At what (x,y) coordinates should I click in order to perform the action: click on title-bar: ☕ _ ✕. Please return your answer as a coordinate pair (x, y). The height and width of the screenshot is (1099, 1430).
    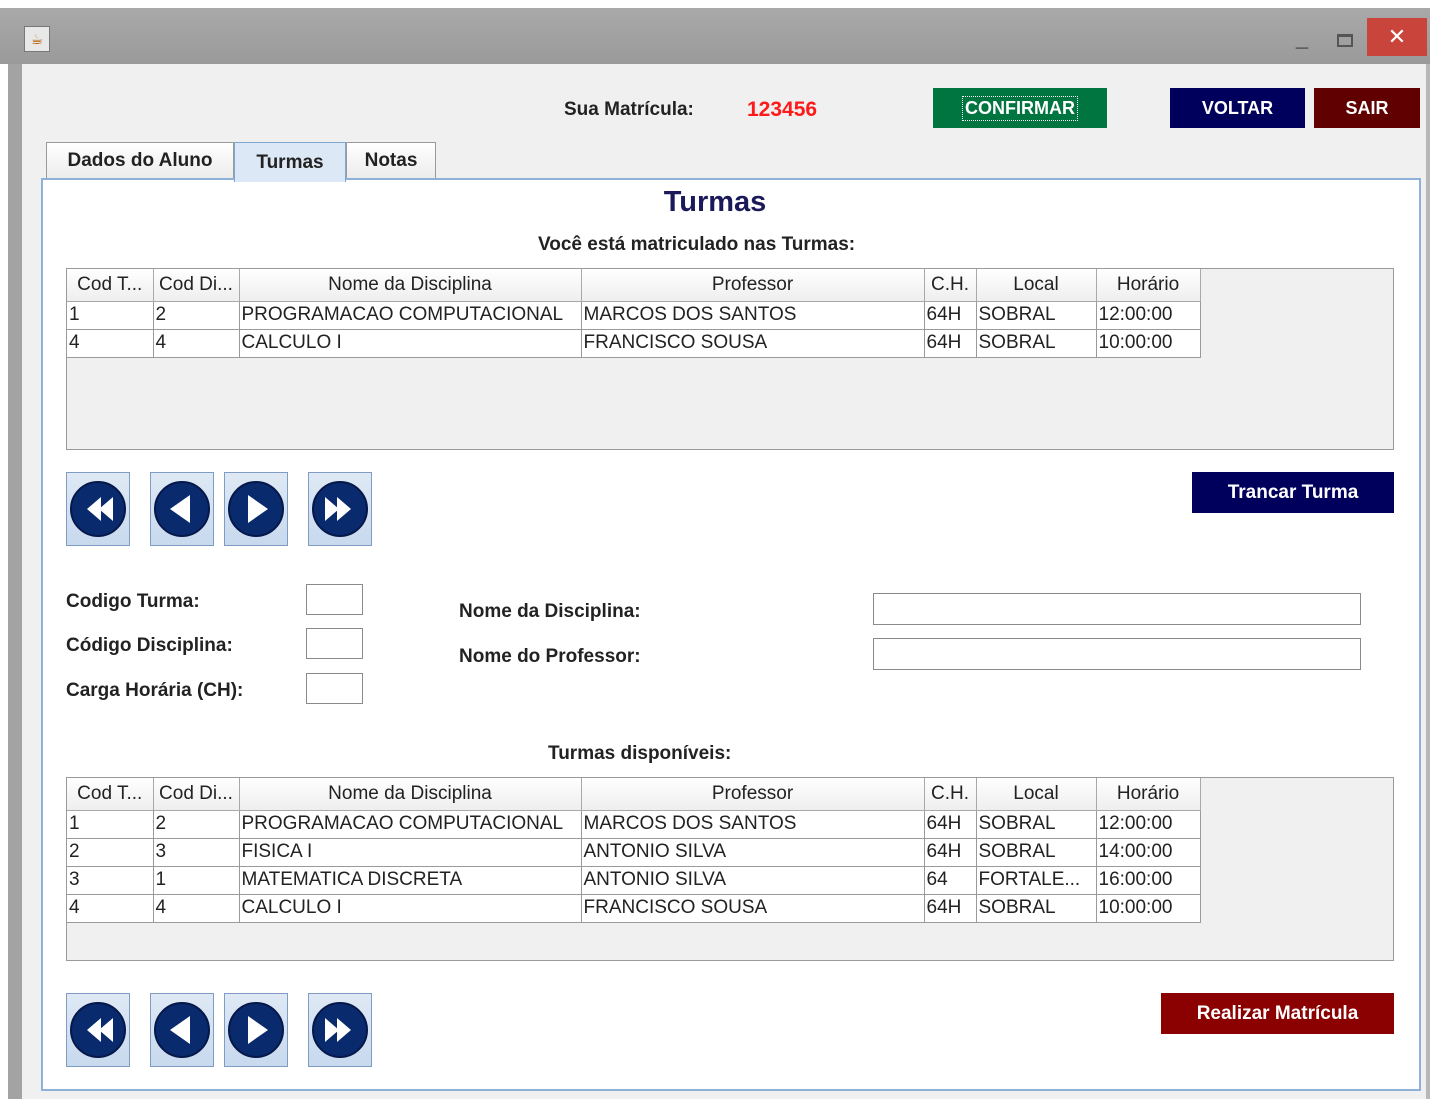
    Looking at the image, I should click on (715, 32).